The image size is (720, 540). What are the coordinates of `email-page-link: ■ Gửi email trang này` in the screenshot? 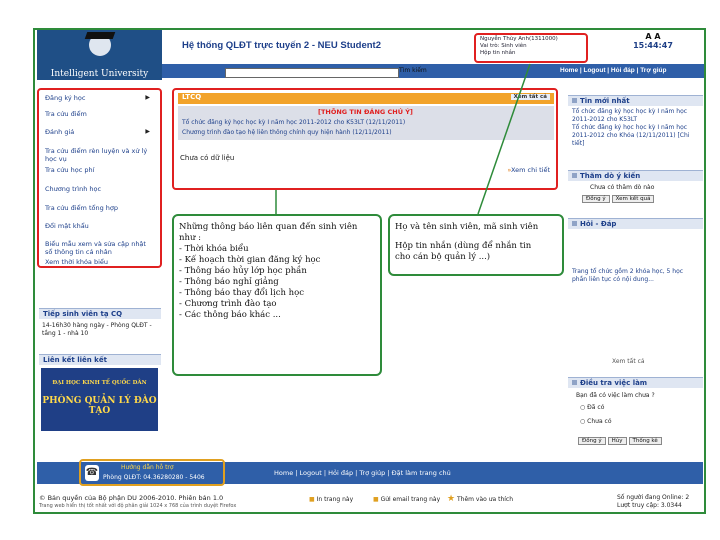 It's located at (406, 499).